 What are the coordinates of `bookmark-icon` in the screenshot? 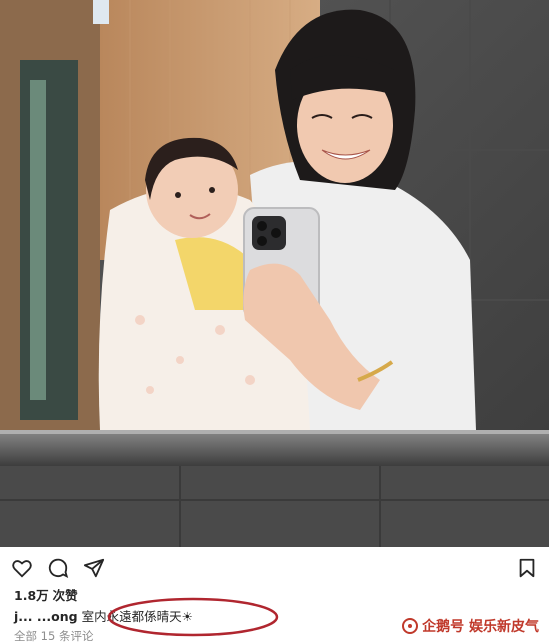 It's located at (527, 568).